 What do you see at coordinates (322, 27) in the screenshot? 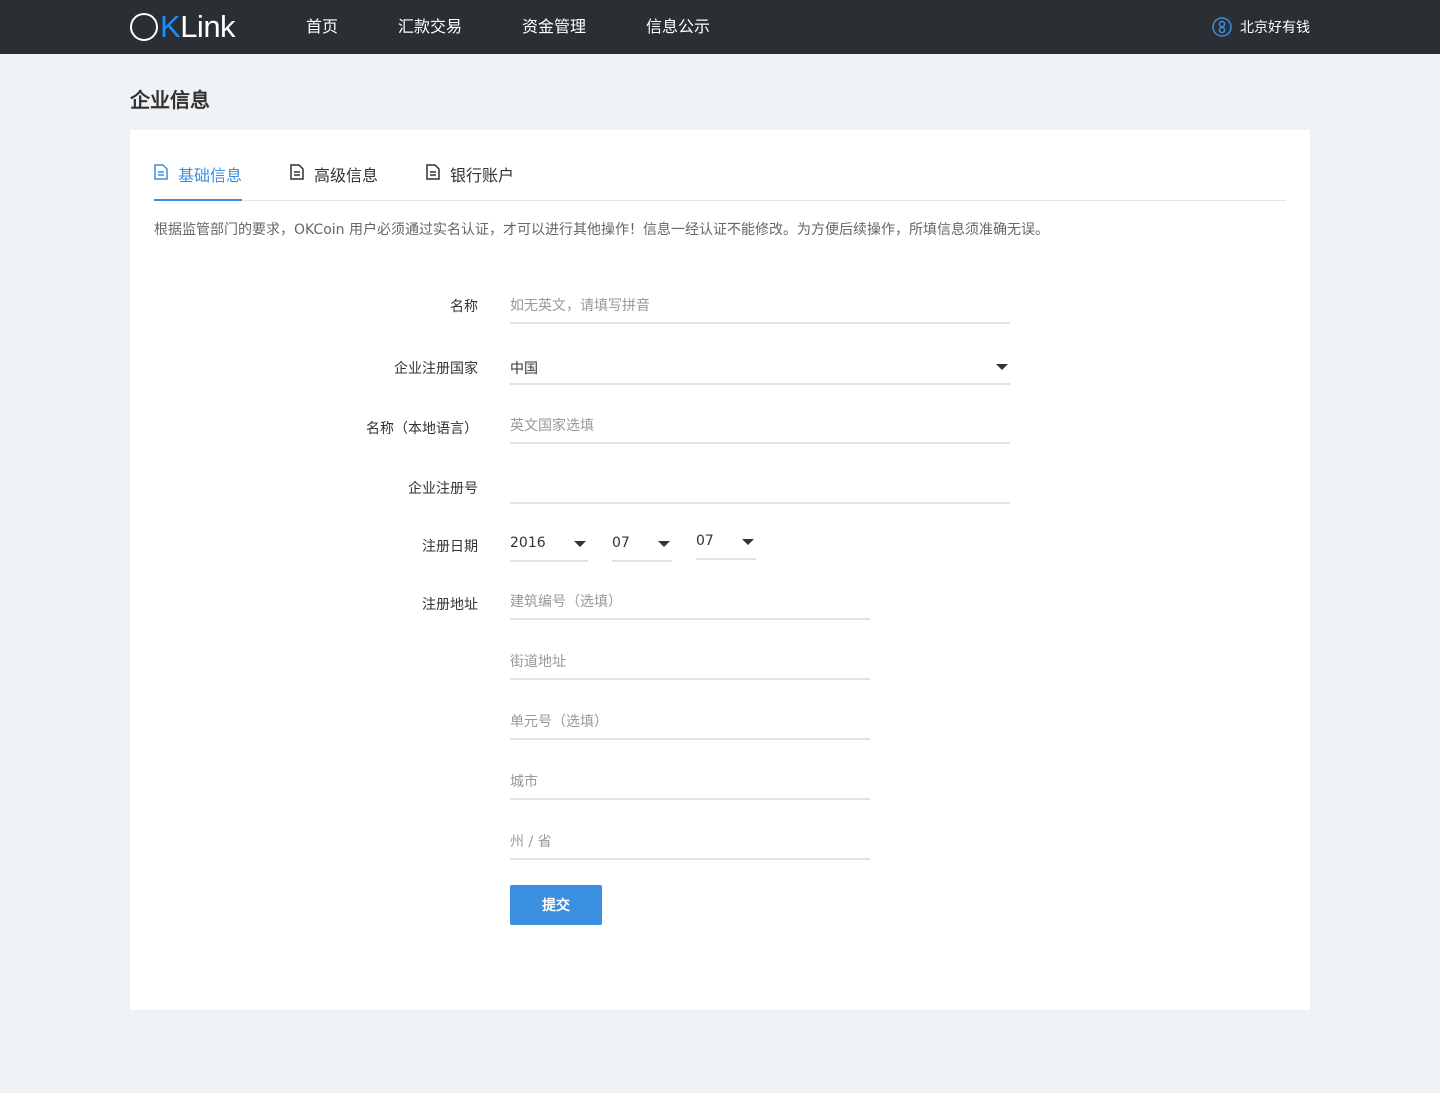
I see `nav-item-home: 首页` at bounding box center [322, 27].